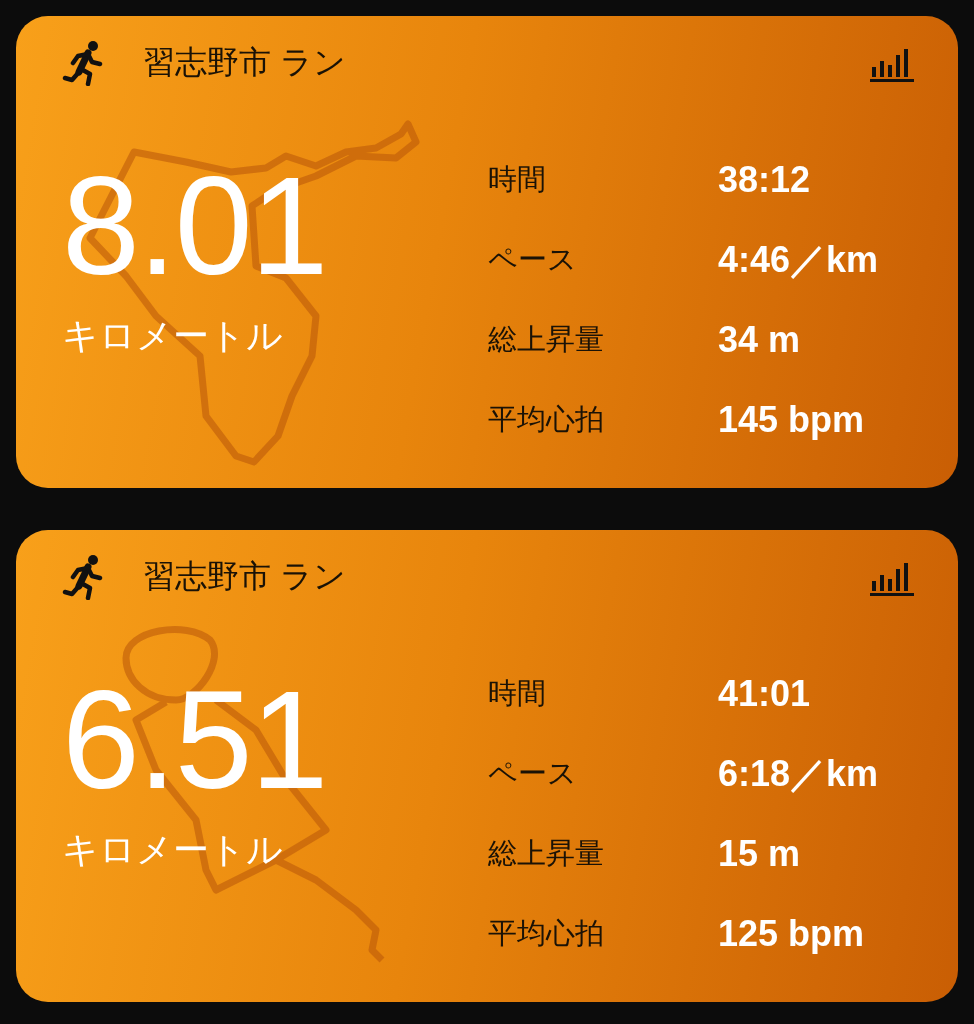 The height and width of the screenshot is (1024, 974). What do you see at coordinates (791, 420) in the screenshot?
I see `stat-value: 145 bpm` at bounding box center [791, 420].